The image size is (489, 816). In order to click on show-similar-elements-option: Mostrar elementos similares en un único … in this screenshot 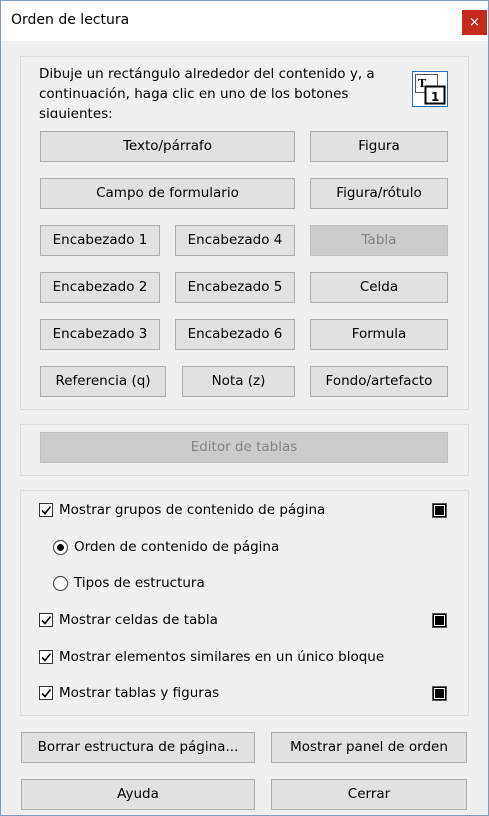, I will do `click(211, 657)`.